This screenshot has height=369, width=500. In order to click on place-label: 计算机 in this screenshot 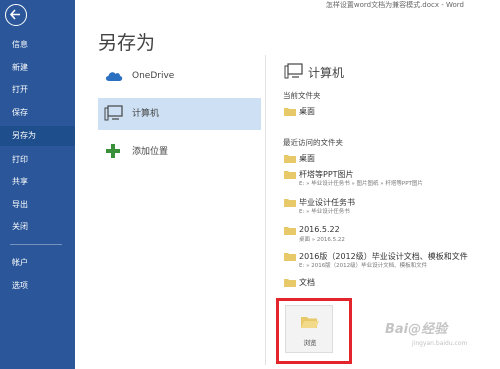, I will do `click(146, 114)`.